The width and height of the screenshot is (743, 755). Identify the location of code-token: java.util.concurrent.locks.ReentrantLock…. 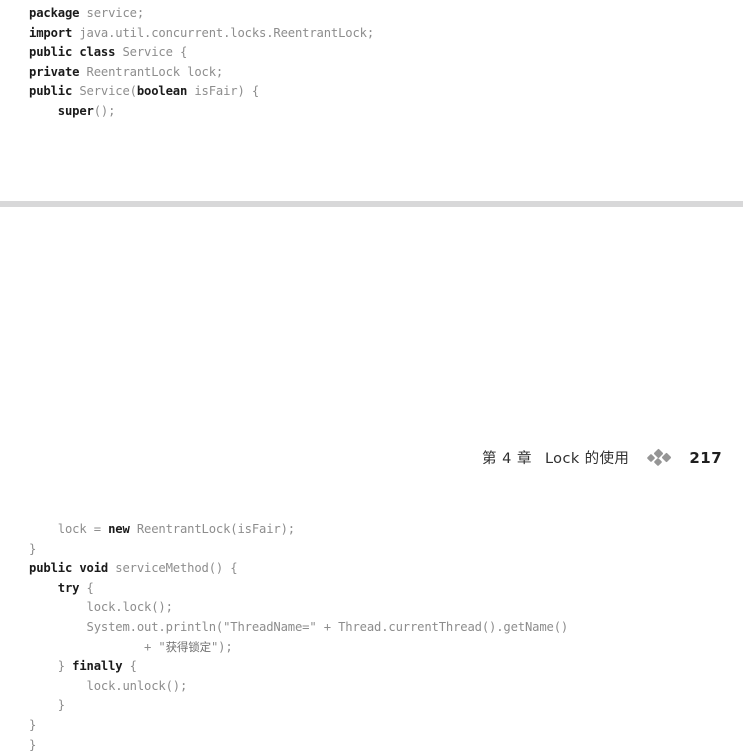
(223, 32).